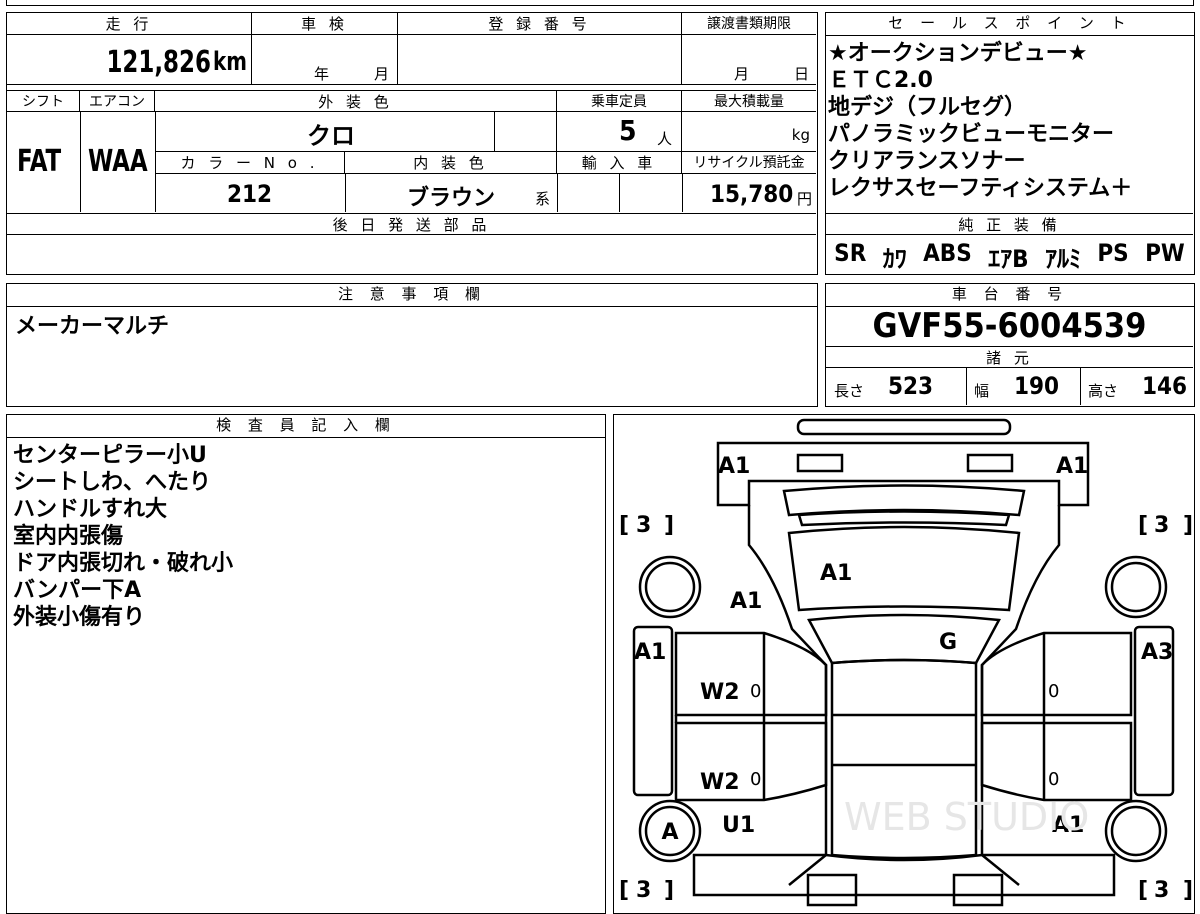 Image resolution: width=1200 pixels, height=914 pixels. I want to click on sales-point-item: レクサスセーフティシステム＋, so click(980, 188).